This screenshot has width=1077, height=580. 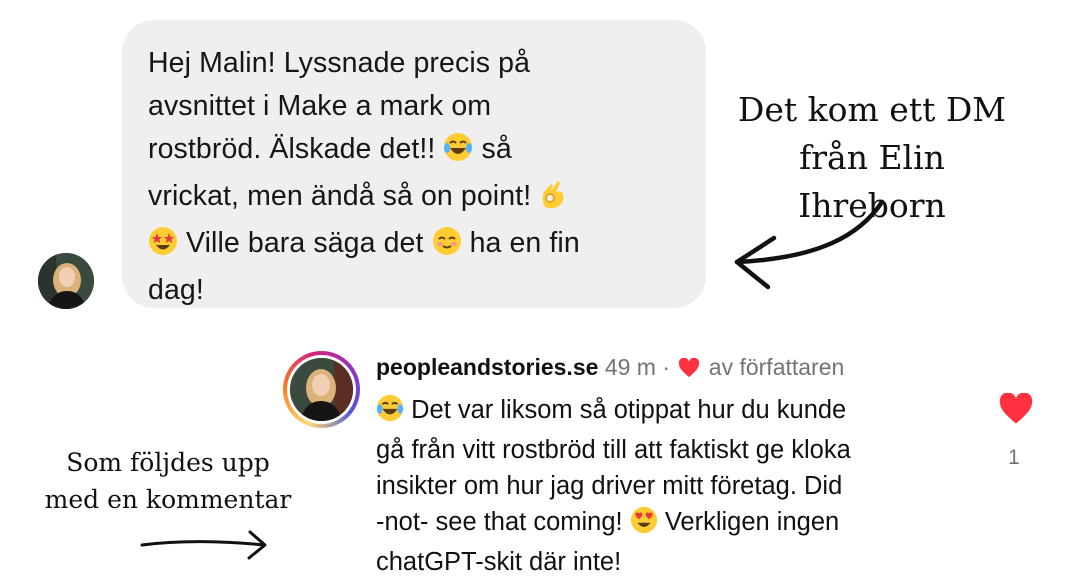 What do you see at coordinates (487, 367) in the screenshot?
I see `comment-username: peopleandstories.se` at bounding box center [487, 367].